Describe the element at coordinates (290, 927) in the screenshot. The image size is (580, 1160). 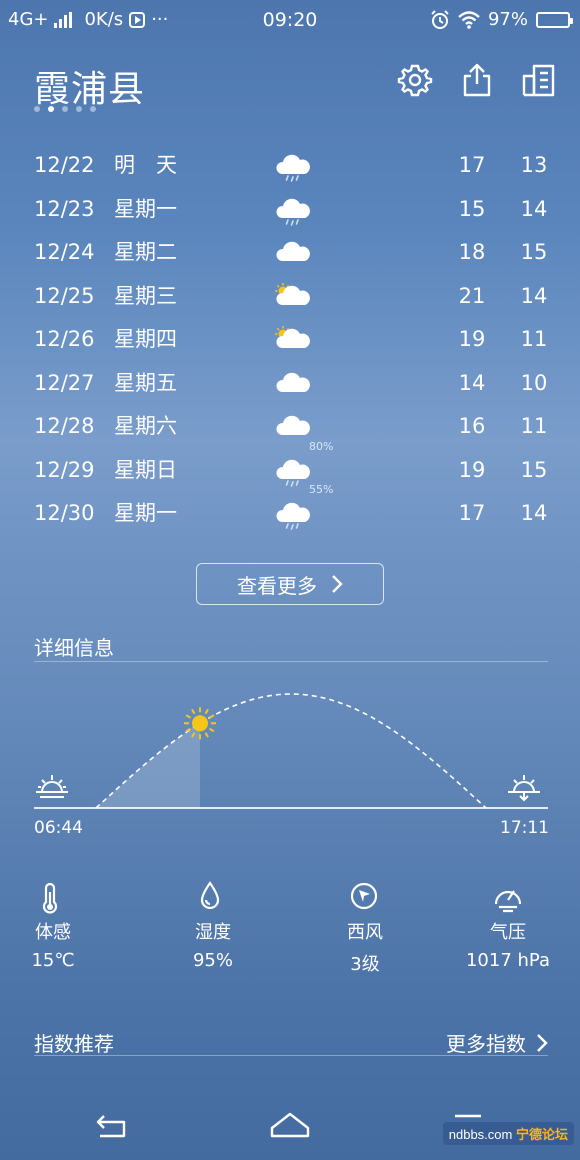
I see `weather-details-grid: 体感 15℃ 湿度 95% 西风 3级 气压 1017 hPa` at that location.